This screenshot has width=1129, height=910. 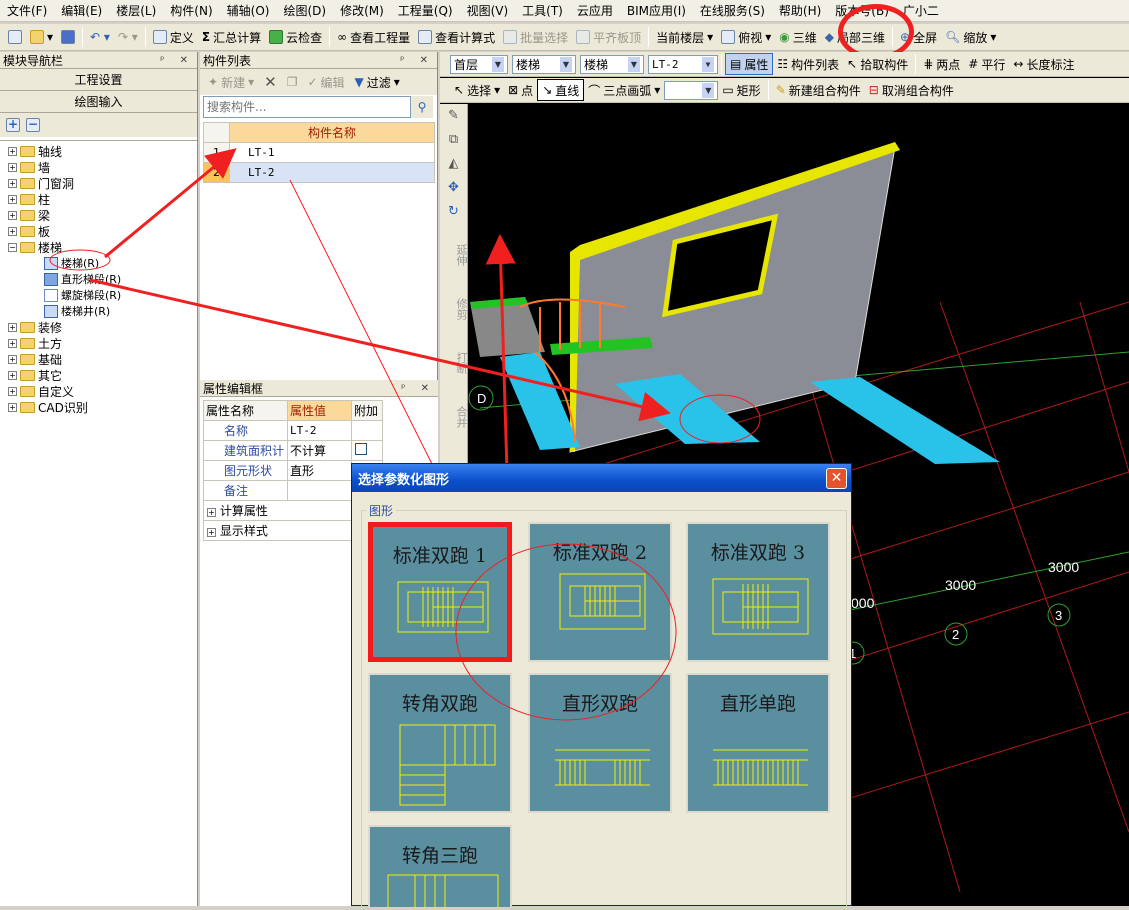 I want to click on line-button: ↘ 直线, so click(x=561, y=90).